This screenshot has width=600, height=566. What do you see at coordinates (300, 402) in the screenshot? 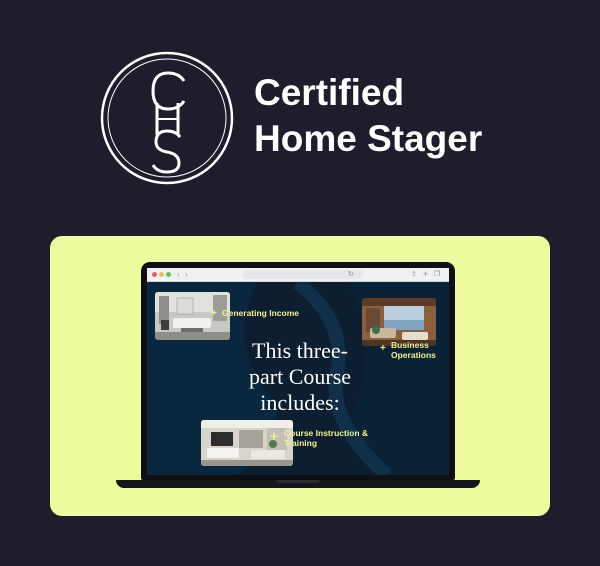
I see `slide-heading-line3: includes:` at bounding box center [300, 402].